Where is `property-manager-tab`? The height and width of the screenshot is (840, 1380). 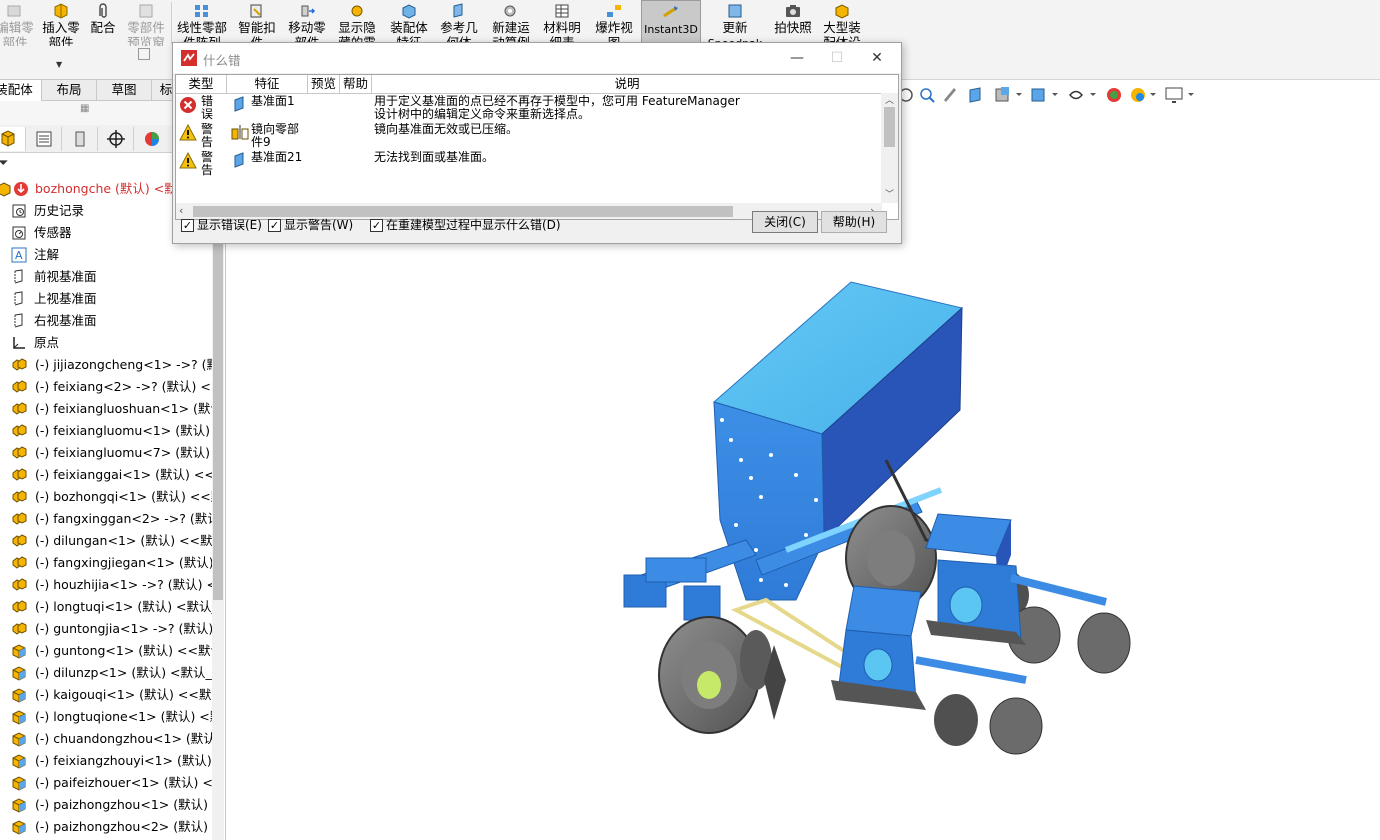
property-manager-tab is located at coordinates (44, 139).